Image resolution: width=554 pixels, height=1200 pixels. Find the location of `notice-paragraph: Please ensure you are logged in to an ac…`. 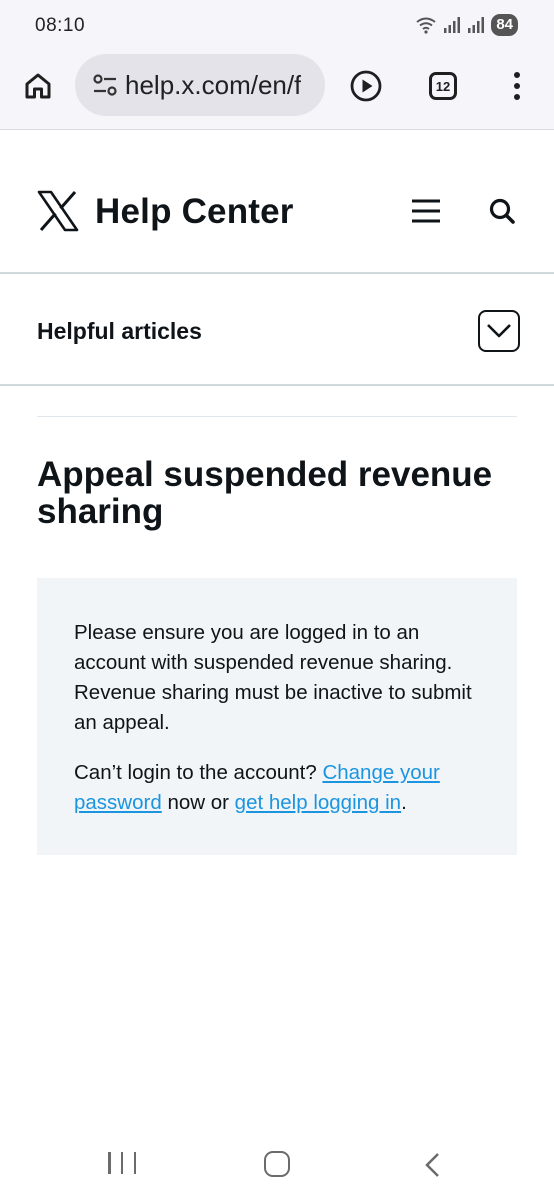

notice-paragraph: Please ensure you are logged in to an ac… is located at coordinates (273, 677).